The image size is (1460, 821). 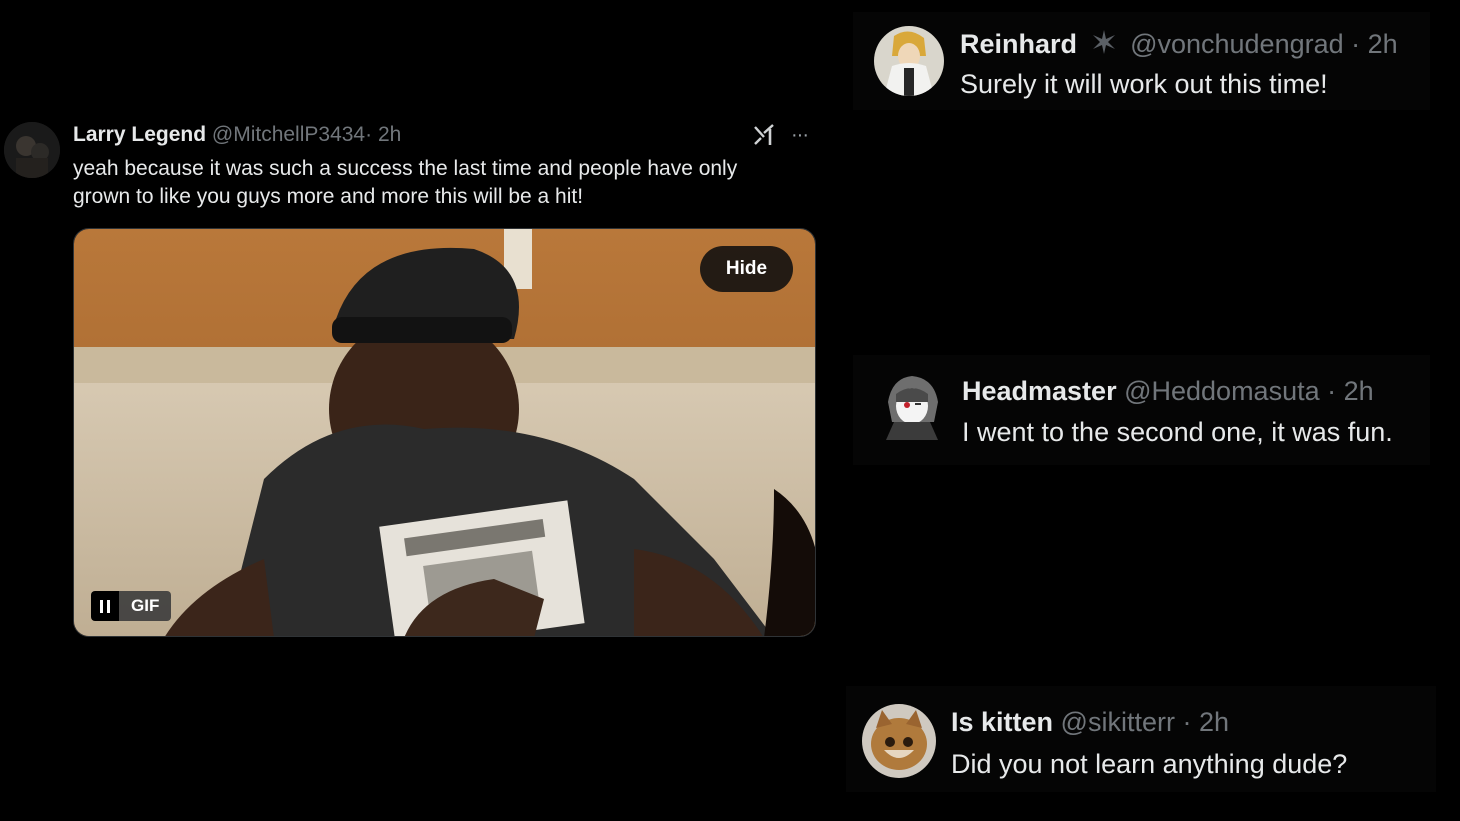 I want to click on author-line: Larry Legend @MitchellP3434· 2h, so click(x=237, y=135).